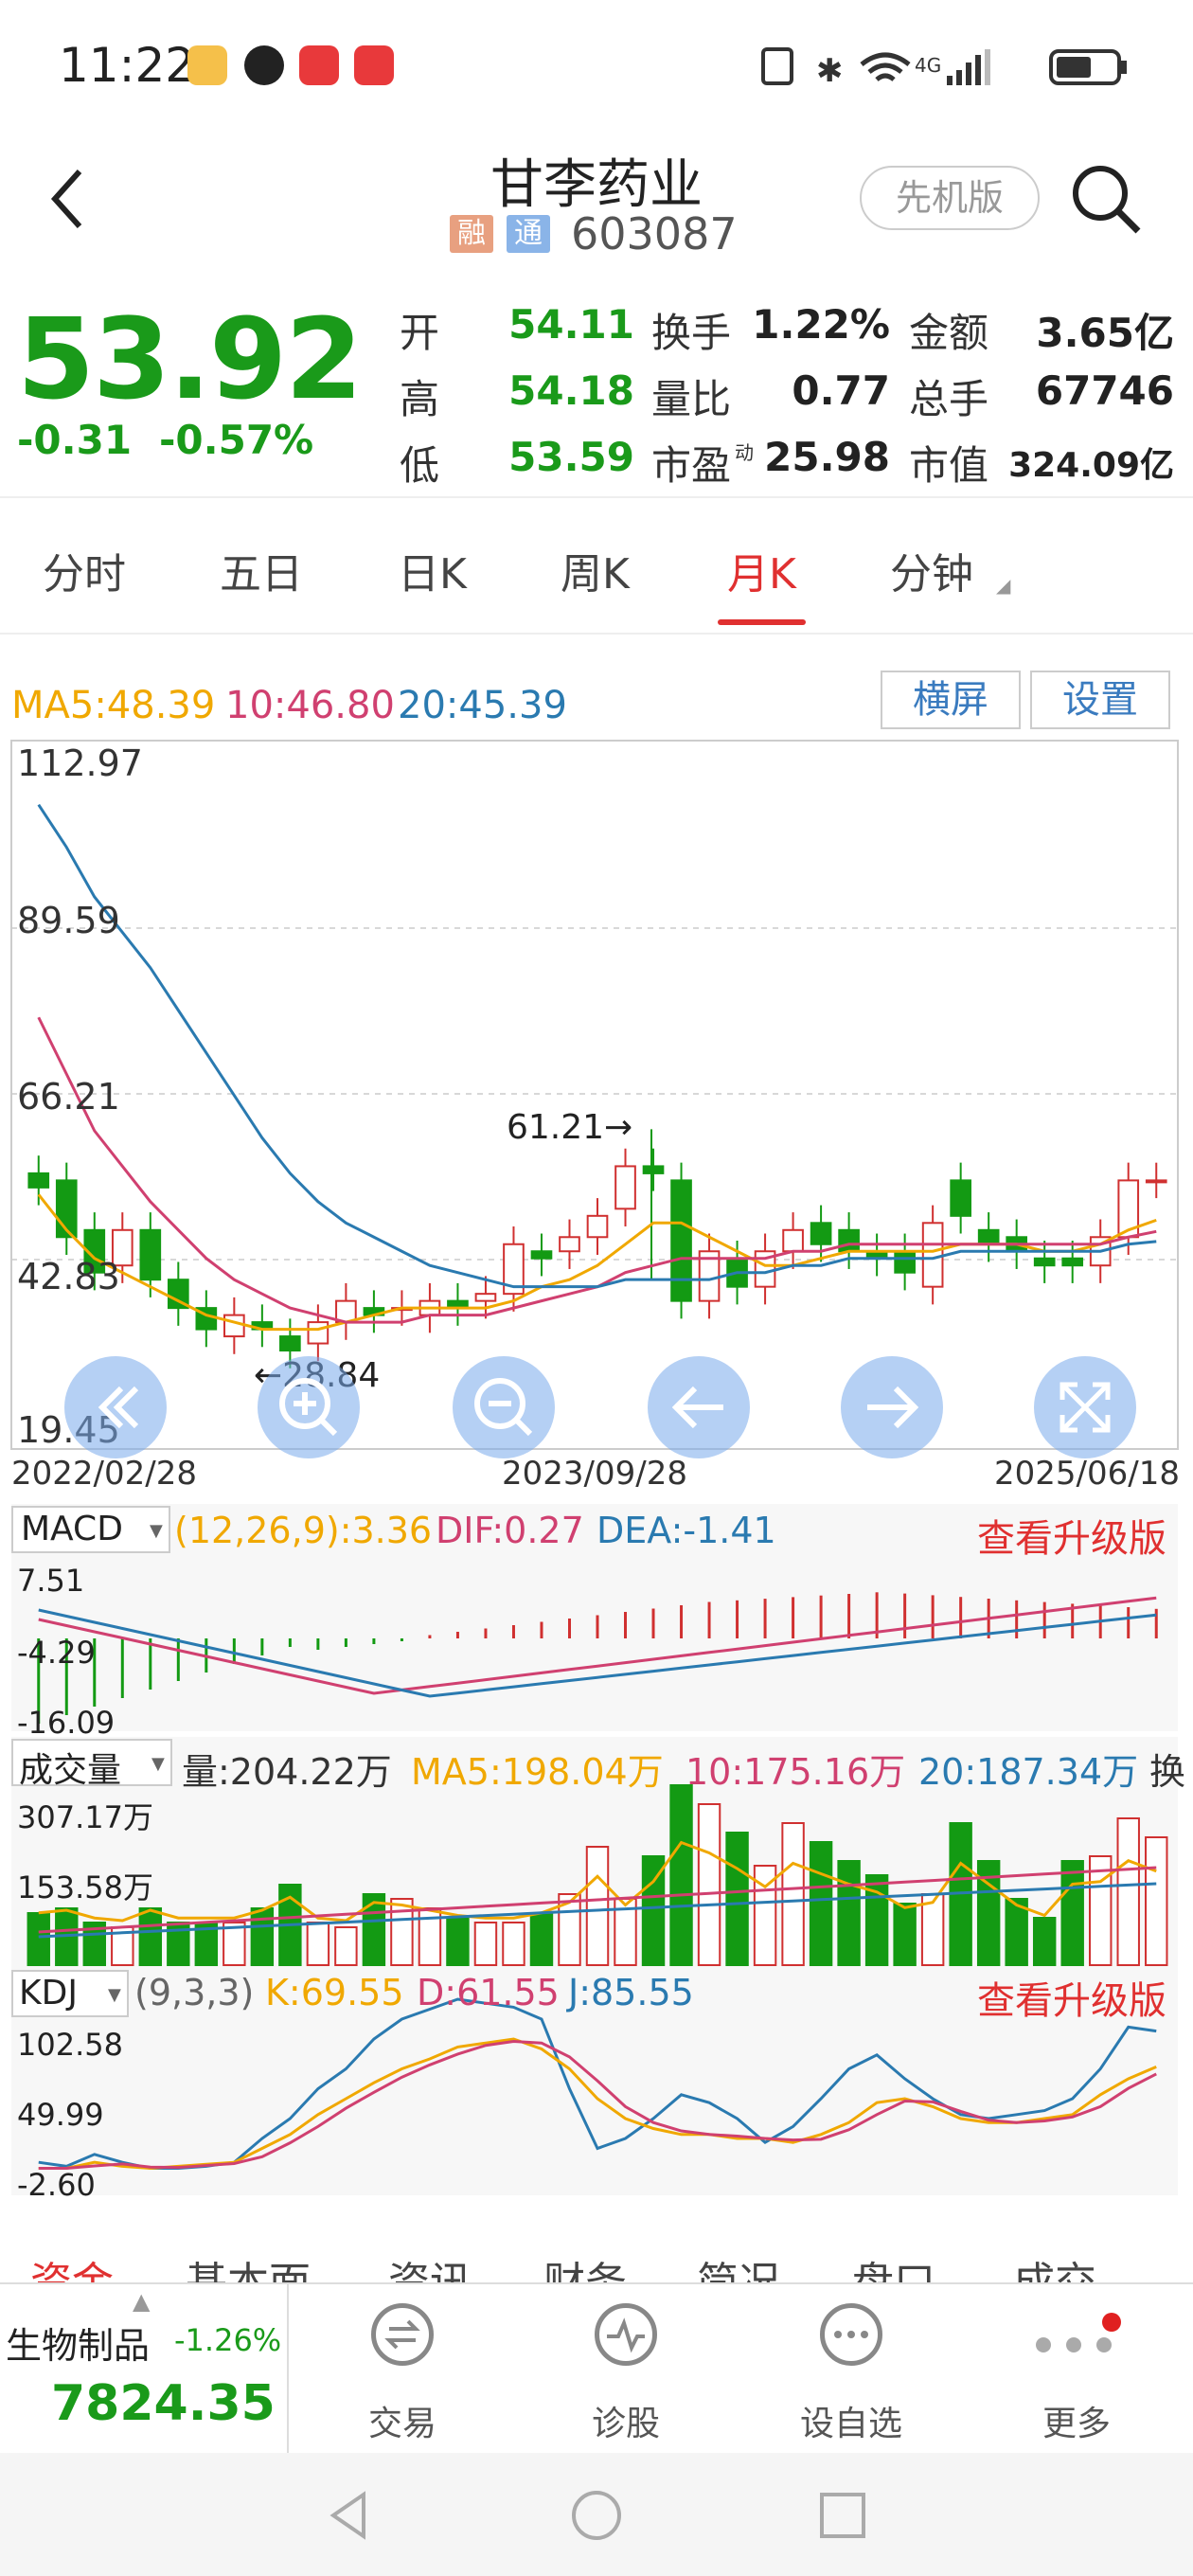 Image resolution: width=1193 pixels, height=2576 pixels. Describe the element at coordinates (402, 2369) in the screenshot. I see `trade-button: 交易` at that location.